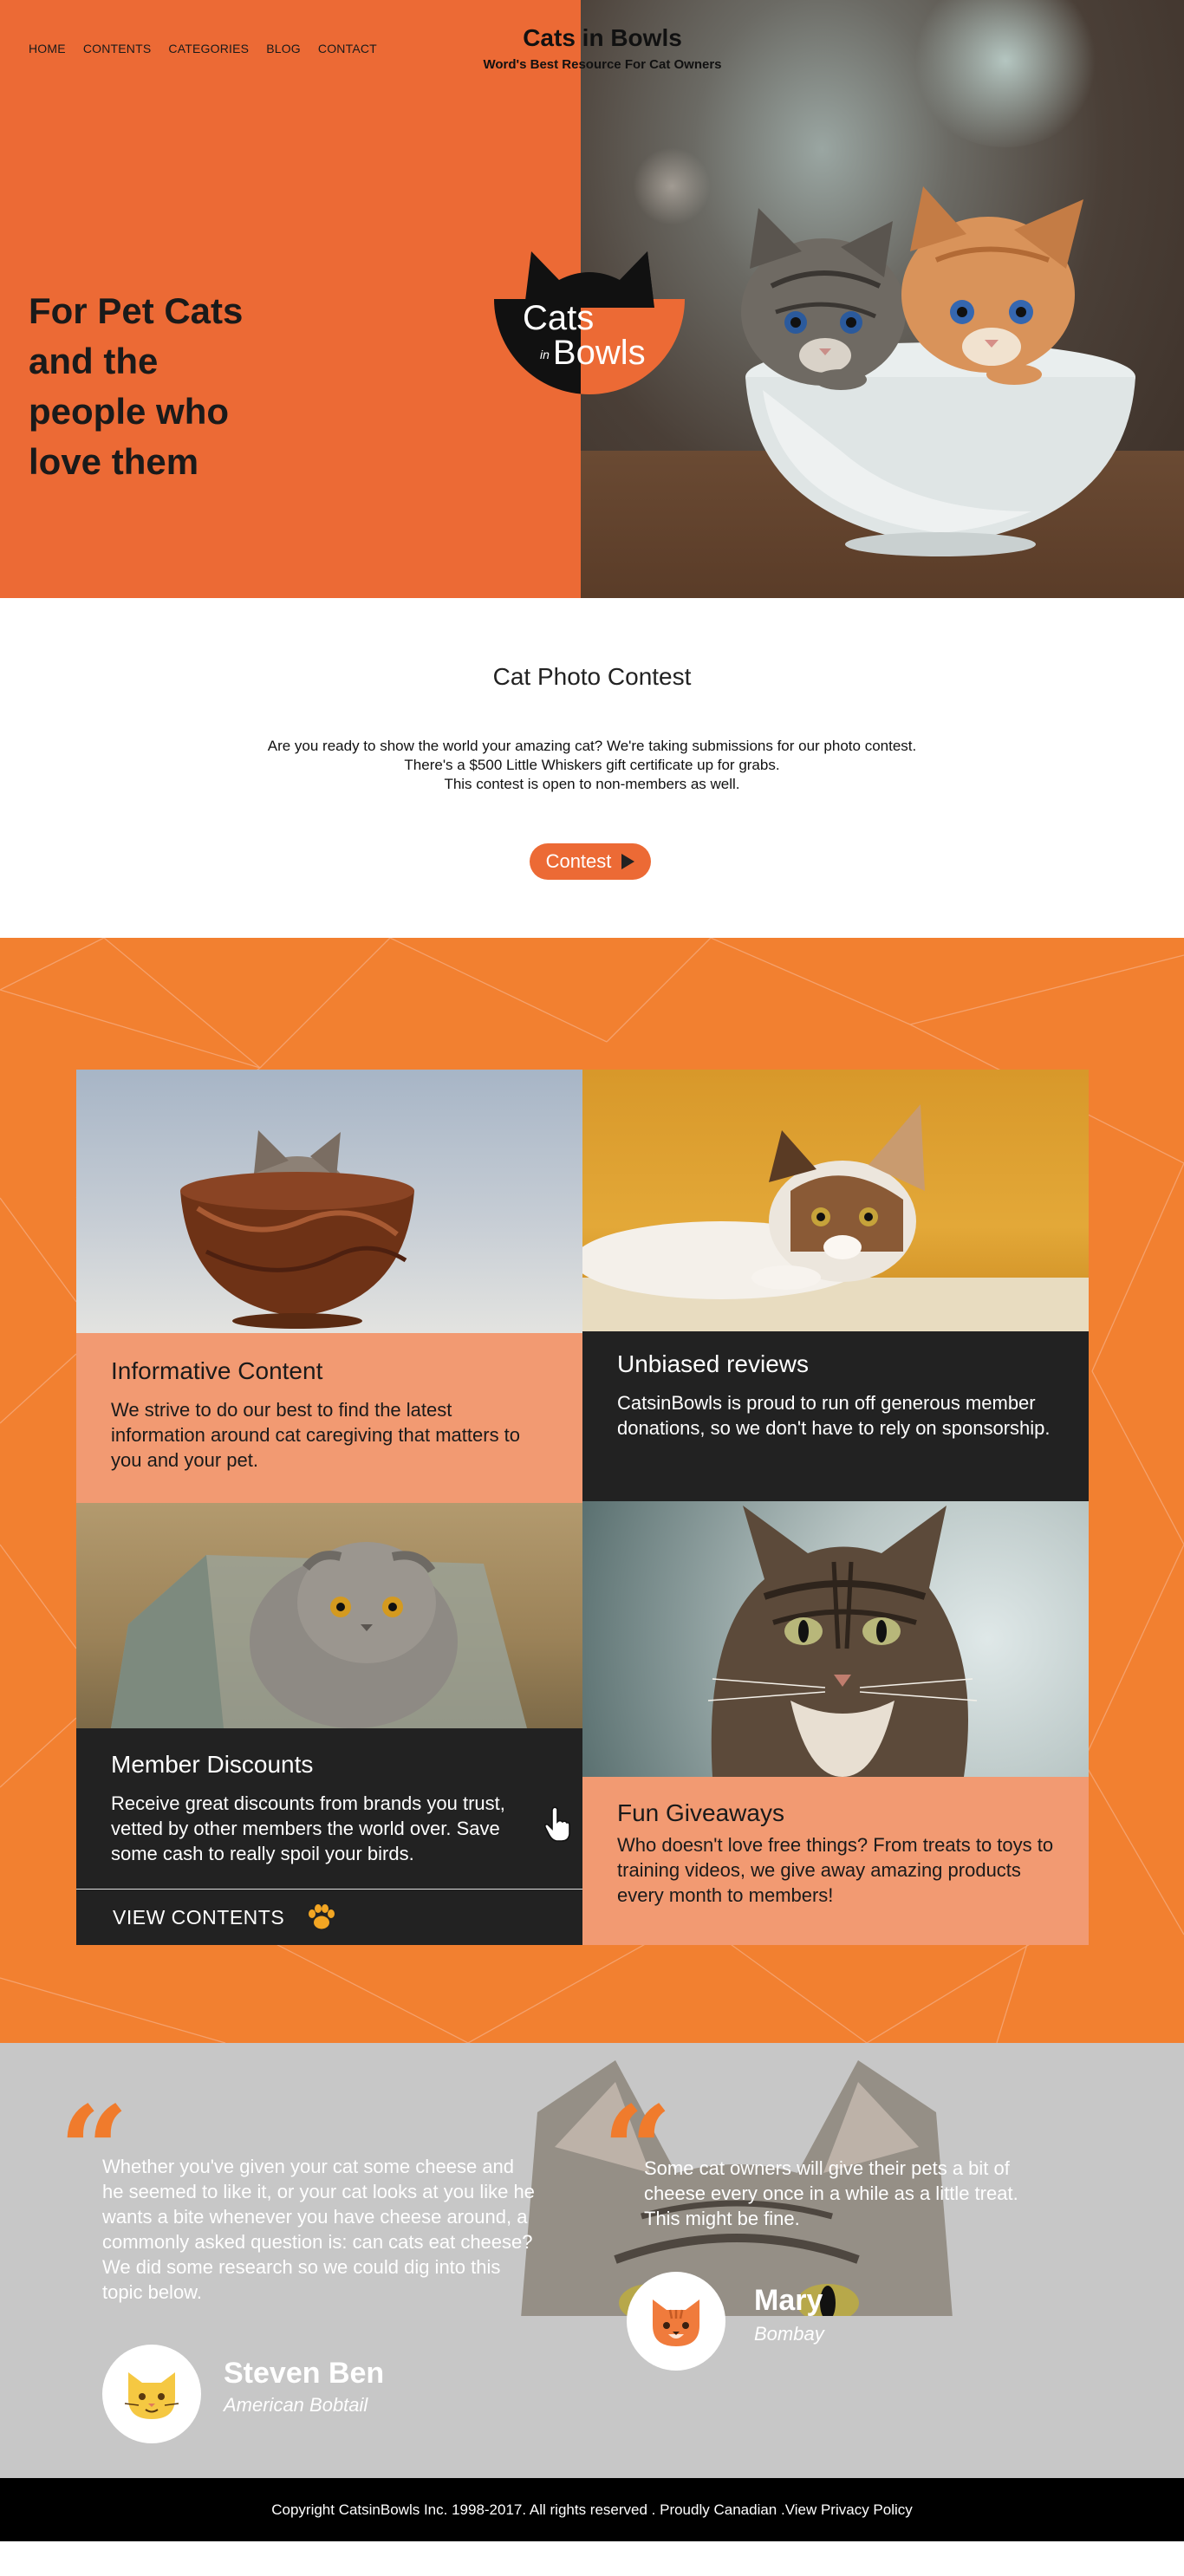  Describe the element at coordinates (114, 461) in the screenshot. I see `tagline-line: love them` at that location.